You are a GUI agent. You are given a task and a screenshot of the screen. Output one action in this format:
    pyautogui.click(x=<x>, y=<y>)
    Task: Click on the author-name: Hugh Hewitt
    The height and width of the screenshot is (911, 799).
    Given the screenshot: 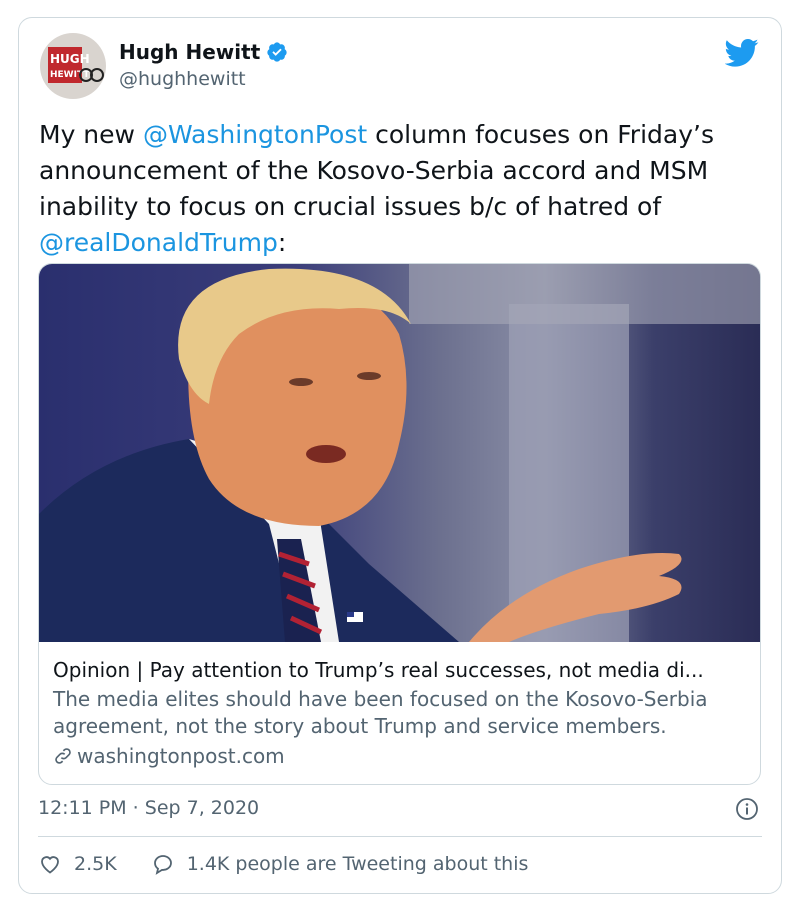 What is the action you would take?
    pyautogui.click(x=189, y=52)
    